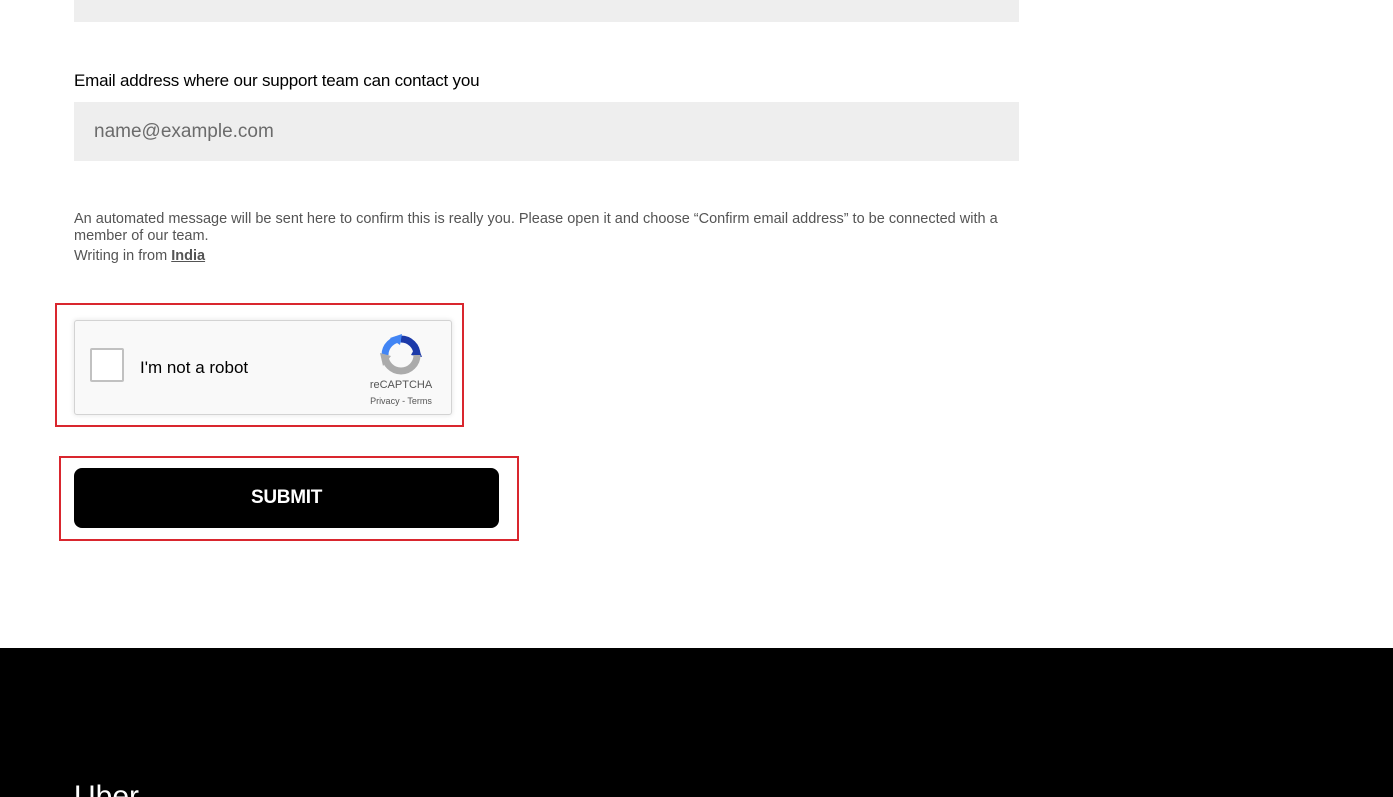  I want to click on writing-from: Writing in from India, so click(139, 256).